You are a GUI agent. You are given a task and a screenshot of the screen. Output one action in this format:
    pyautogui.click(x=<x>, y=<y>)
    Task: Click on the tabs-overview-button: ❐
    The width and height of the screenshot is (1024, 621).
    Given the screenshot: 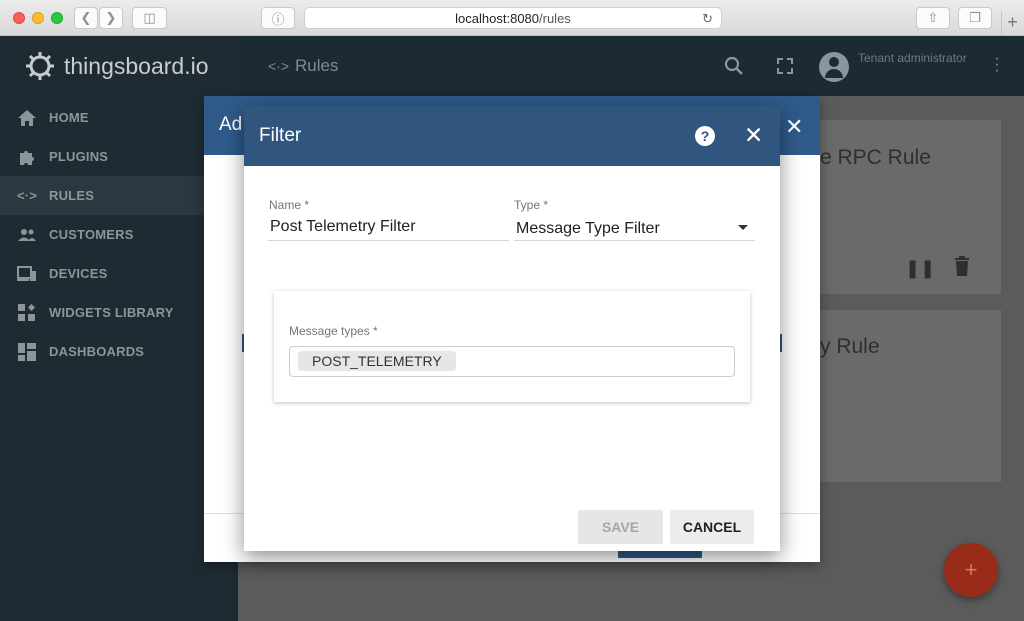 What is the action you would take?
    pyautogui.click(x=975, y=18)
    